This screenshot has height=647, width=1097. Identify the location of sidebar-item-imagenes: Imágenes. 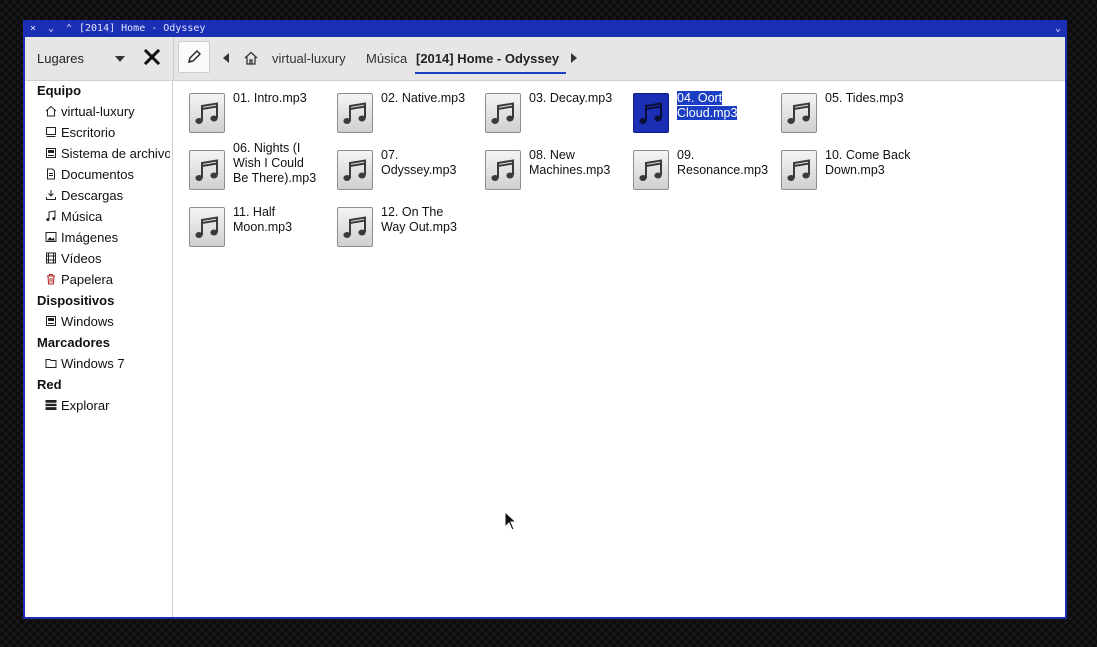
(107, 239).